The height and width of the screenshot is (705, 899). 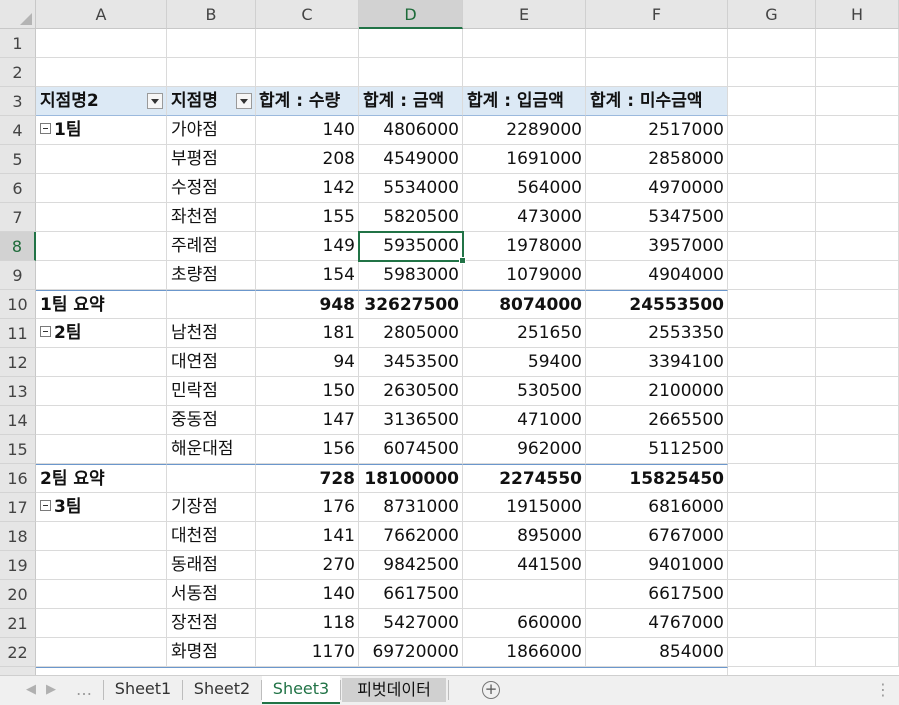 What do you see at coordinates (18, 188) in the screenshot?
I see `row-header-6: 6` at bounding box center [18, 188].